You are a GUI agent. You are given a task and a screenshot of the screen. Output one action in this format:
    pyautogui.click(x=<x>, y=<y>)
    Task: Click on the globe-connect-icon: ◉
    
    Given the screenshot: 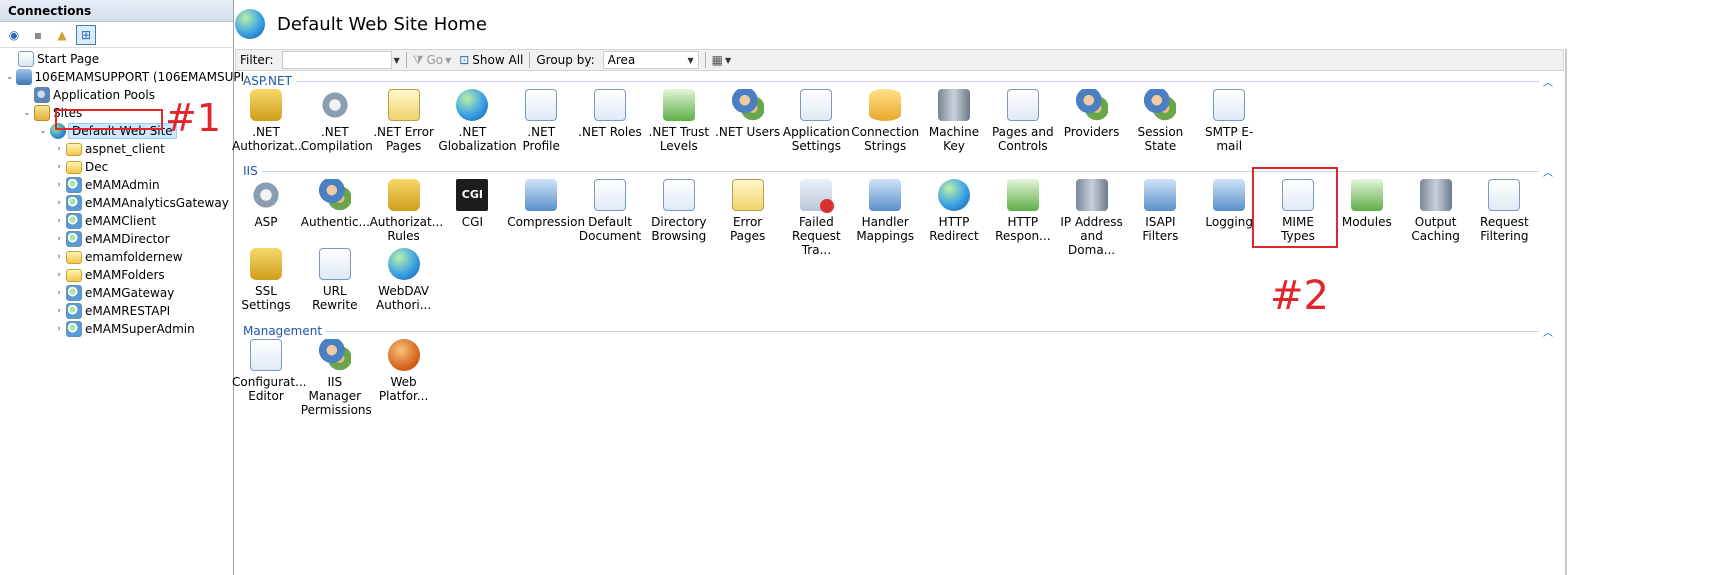 What is the action you would take?
    pyautogui.click(x=14, y=35)
    